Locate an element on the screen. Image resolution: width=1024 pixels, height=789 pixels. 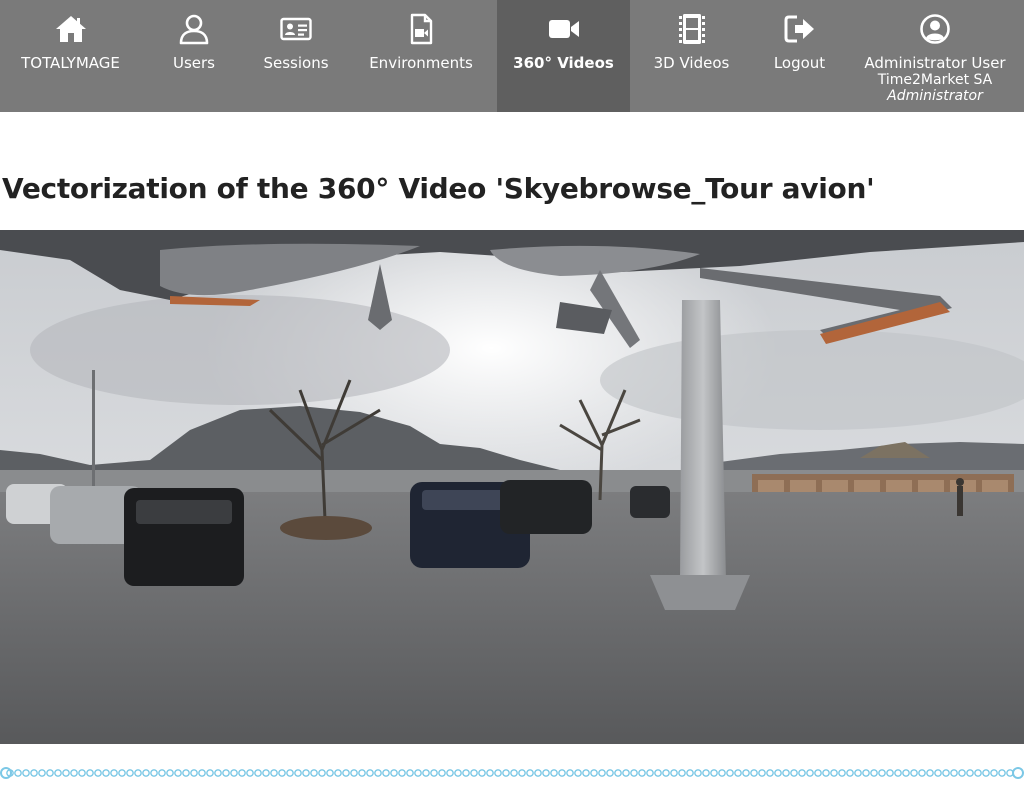
account-name: Administrator User is located at coordinates (935, 63).